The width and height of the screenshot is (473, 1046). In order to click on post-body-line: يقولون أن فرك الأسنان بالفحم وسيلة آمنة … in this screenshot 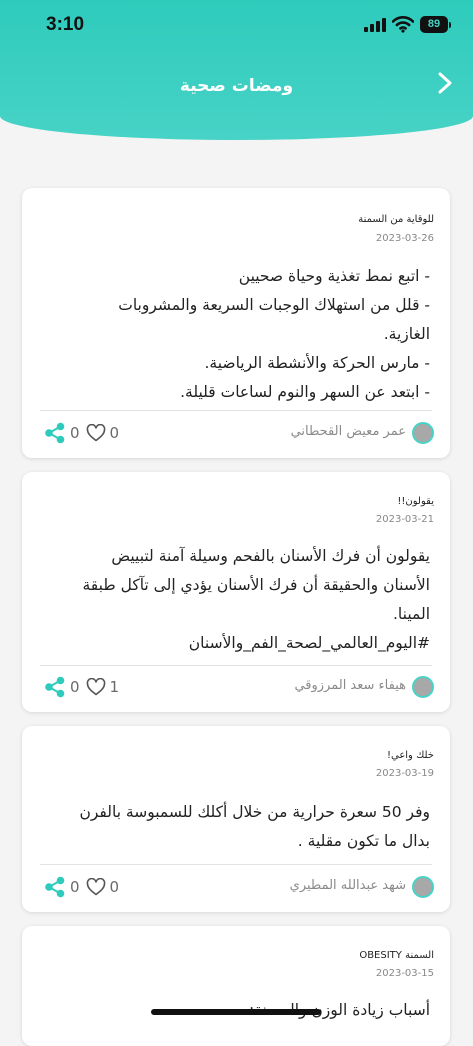, I will do `click(270, 556)`.